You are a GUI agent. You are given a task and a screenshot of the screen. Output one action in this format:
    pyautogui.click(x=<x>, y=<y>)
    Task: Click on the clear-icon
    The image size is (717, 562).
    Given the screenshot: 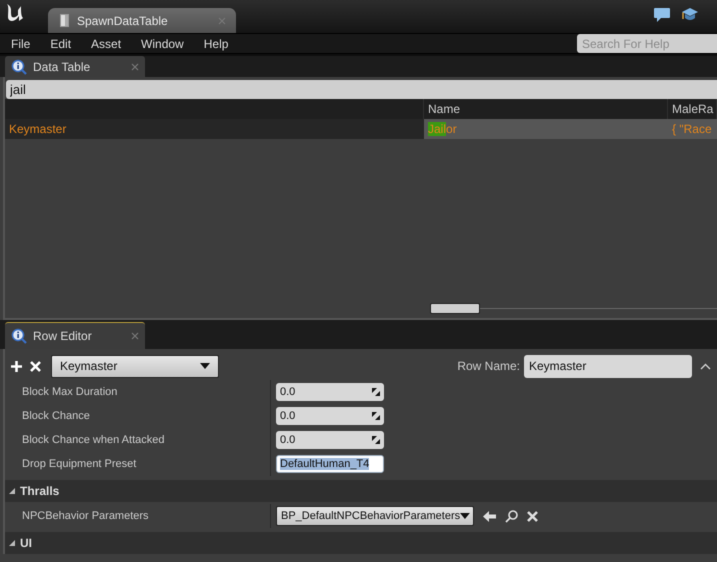 What is the action you would take?
    pyautogui.click(x=532, y=516)
    